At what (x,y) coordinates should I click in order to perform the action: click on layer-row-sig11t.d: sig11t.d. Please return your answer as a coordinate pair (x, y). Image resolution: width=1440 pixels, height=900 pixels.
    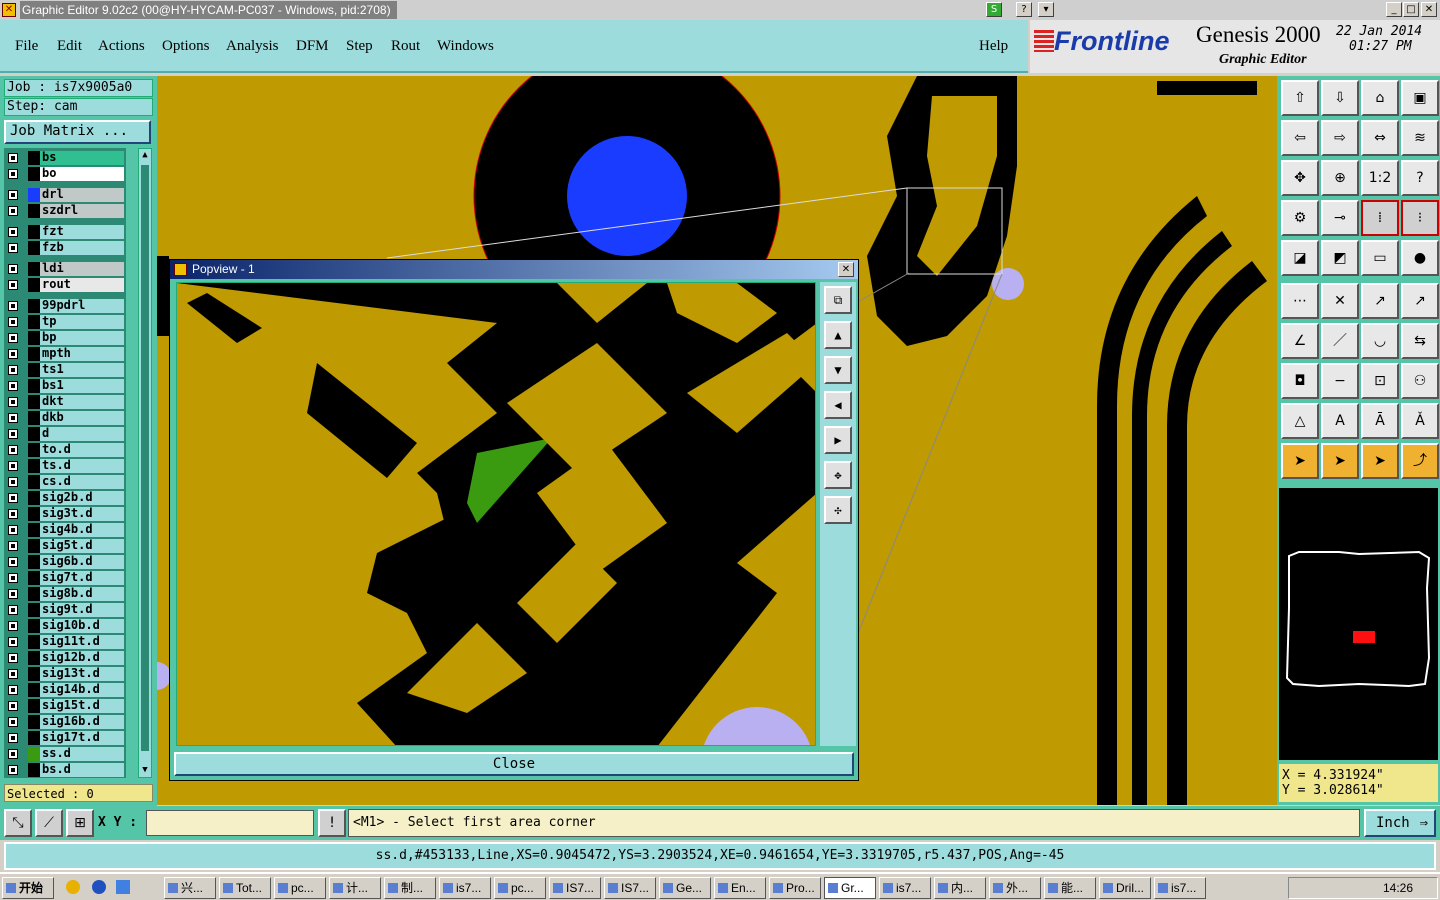
    Looking at the image, I should click on (65, 642).